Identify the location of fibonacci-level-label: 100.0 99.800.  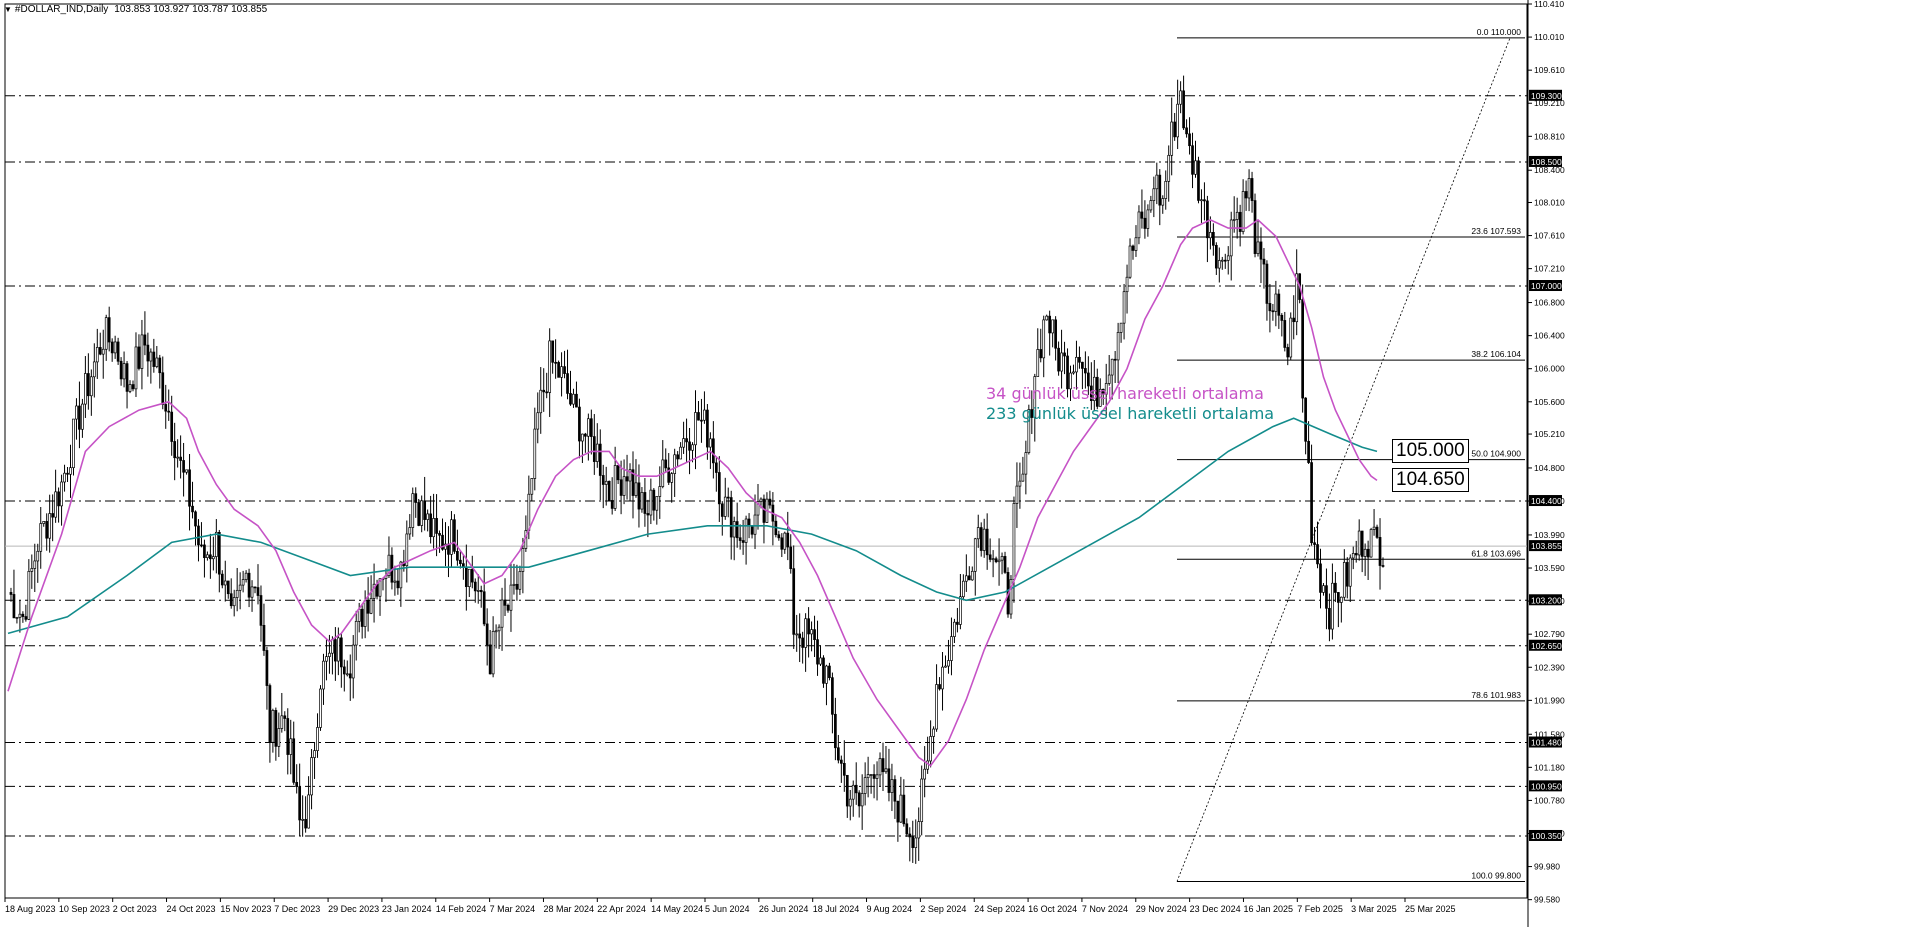
(1496, 875).